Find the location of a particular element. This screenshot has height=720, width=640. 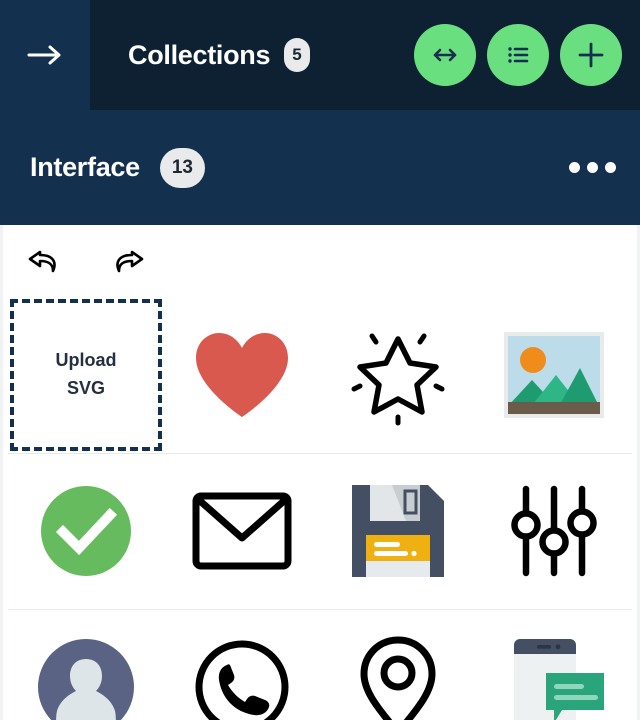

icon-star is located at coordinates (398, 375).